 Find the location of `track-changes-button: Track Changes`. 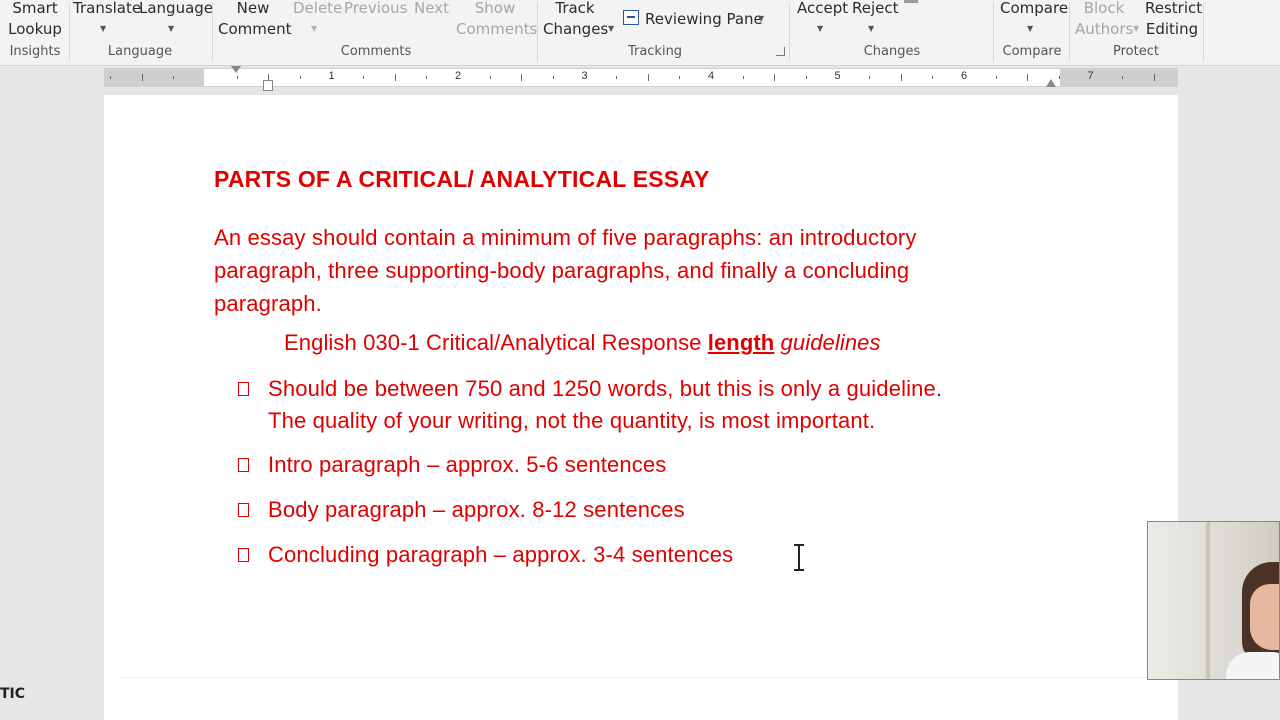

track-changes-button: Track Changes is located at coordinates (575, 20).